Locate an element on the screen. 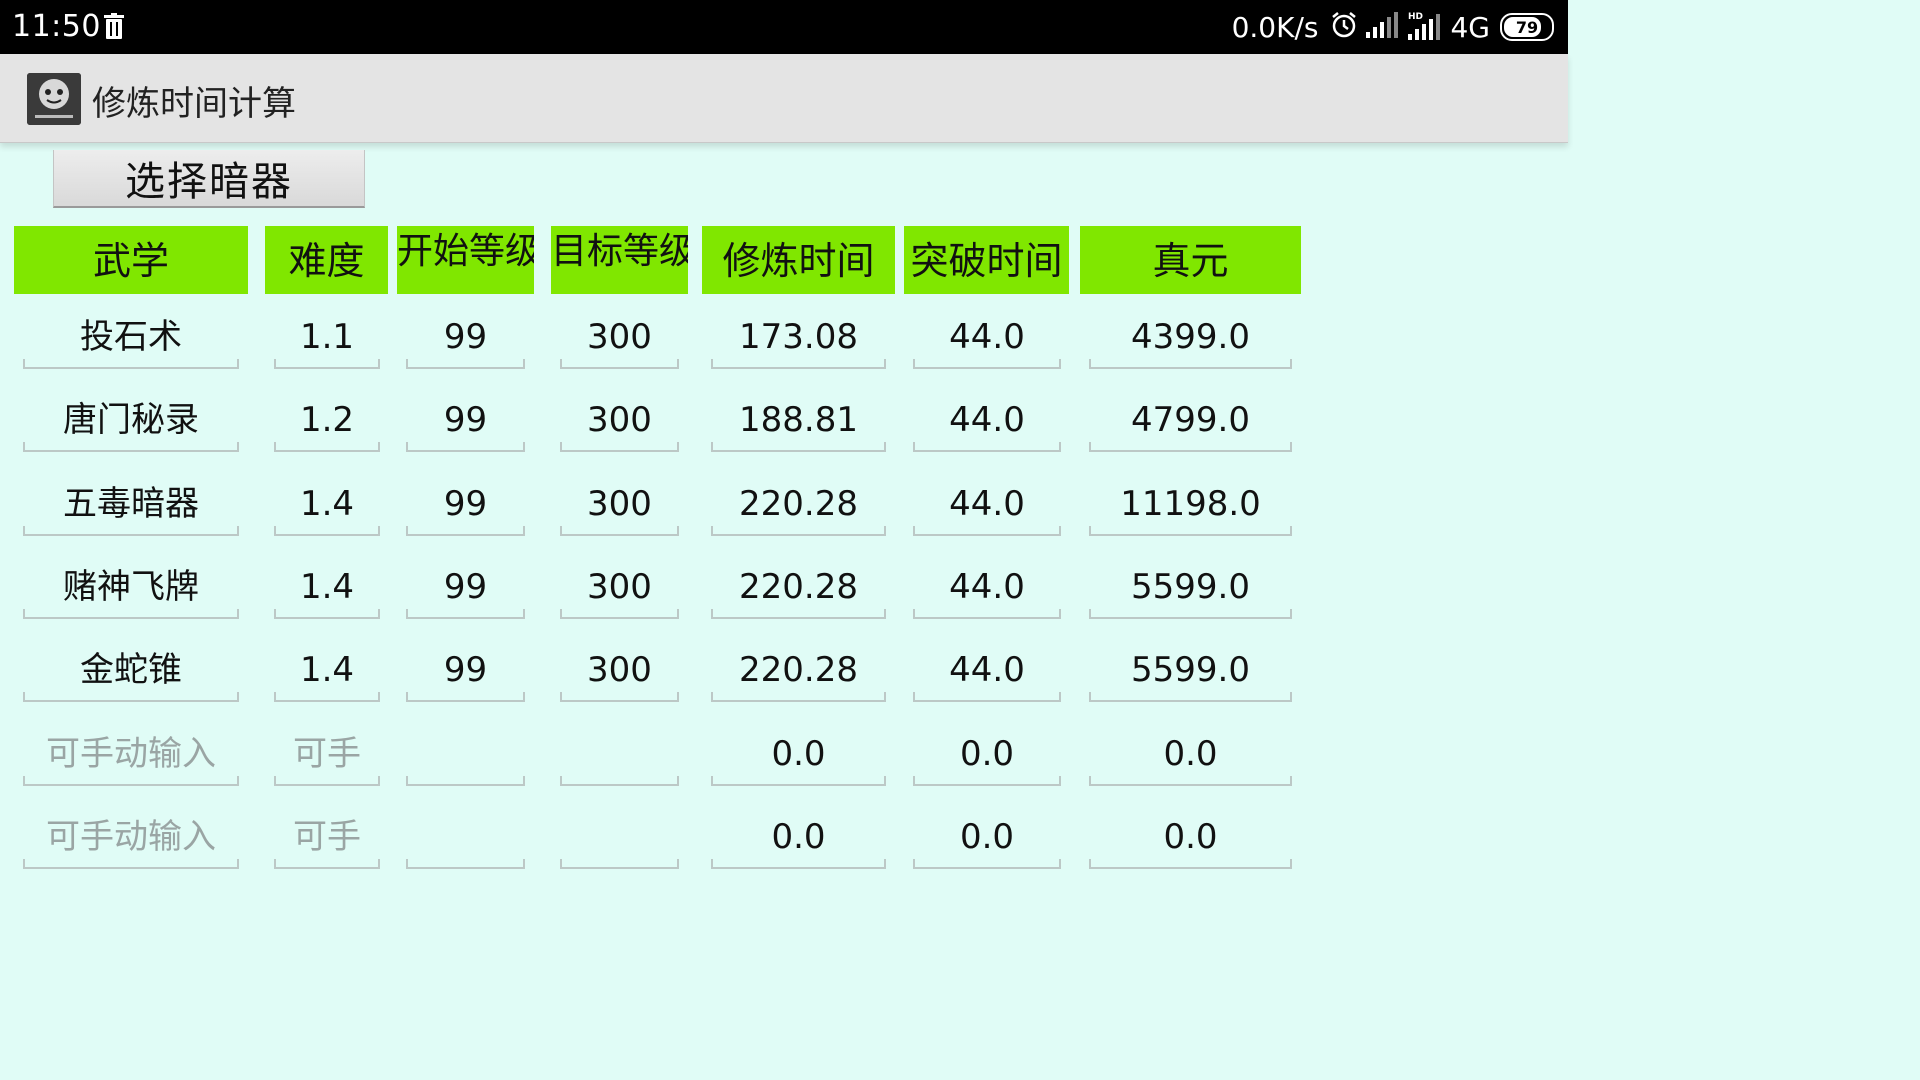 Image resolution: width=1920 pixels, height=1080 pixels. trash-icon is located at coordinates (114, 26).